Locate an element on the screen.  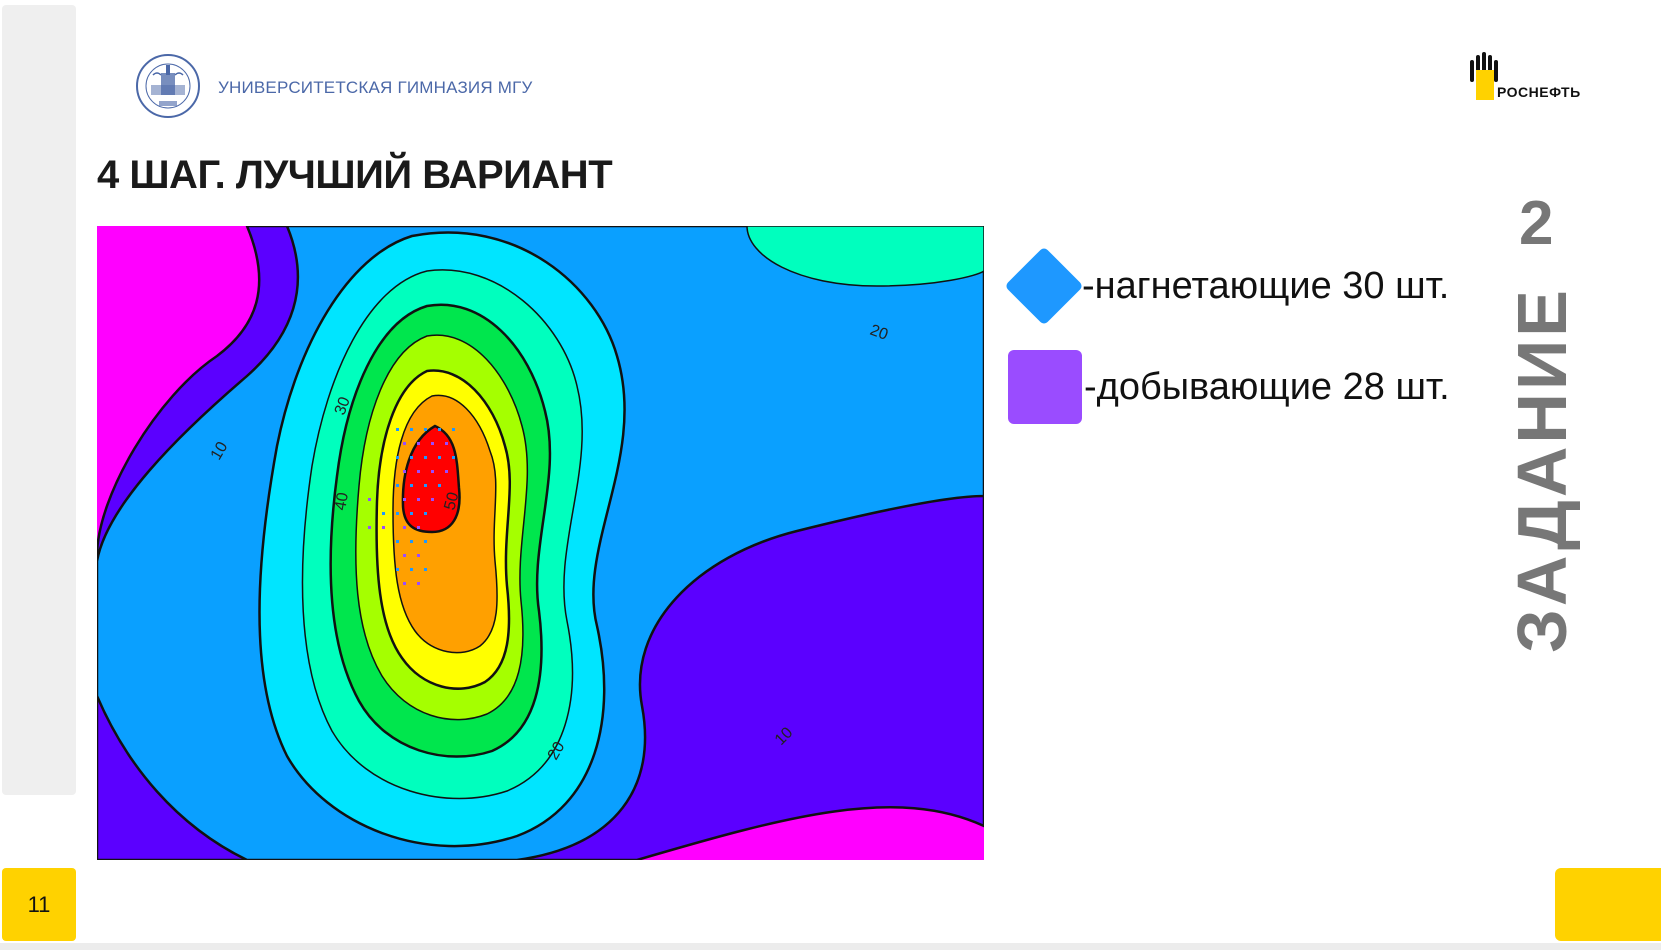
legend-production-label: -добывающие 28 шт. is located at coordinates (1267, 386).